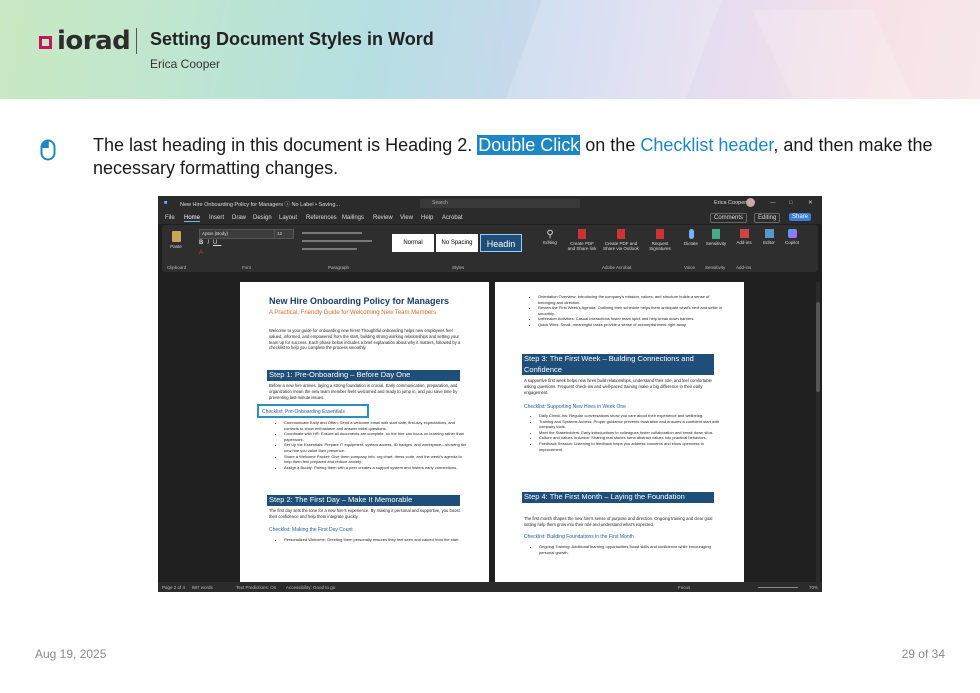  What do you see at coordinates (247, 267) in the screenshot?
I see `group-font: Font` at bounding box center [247, 267].